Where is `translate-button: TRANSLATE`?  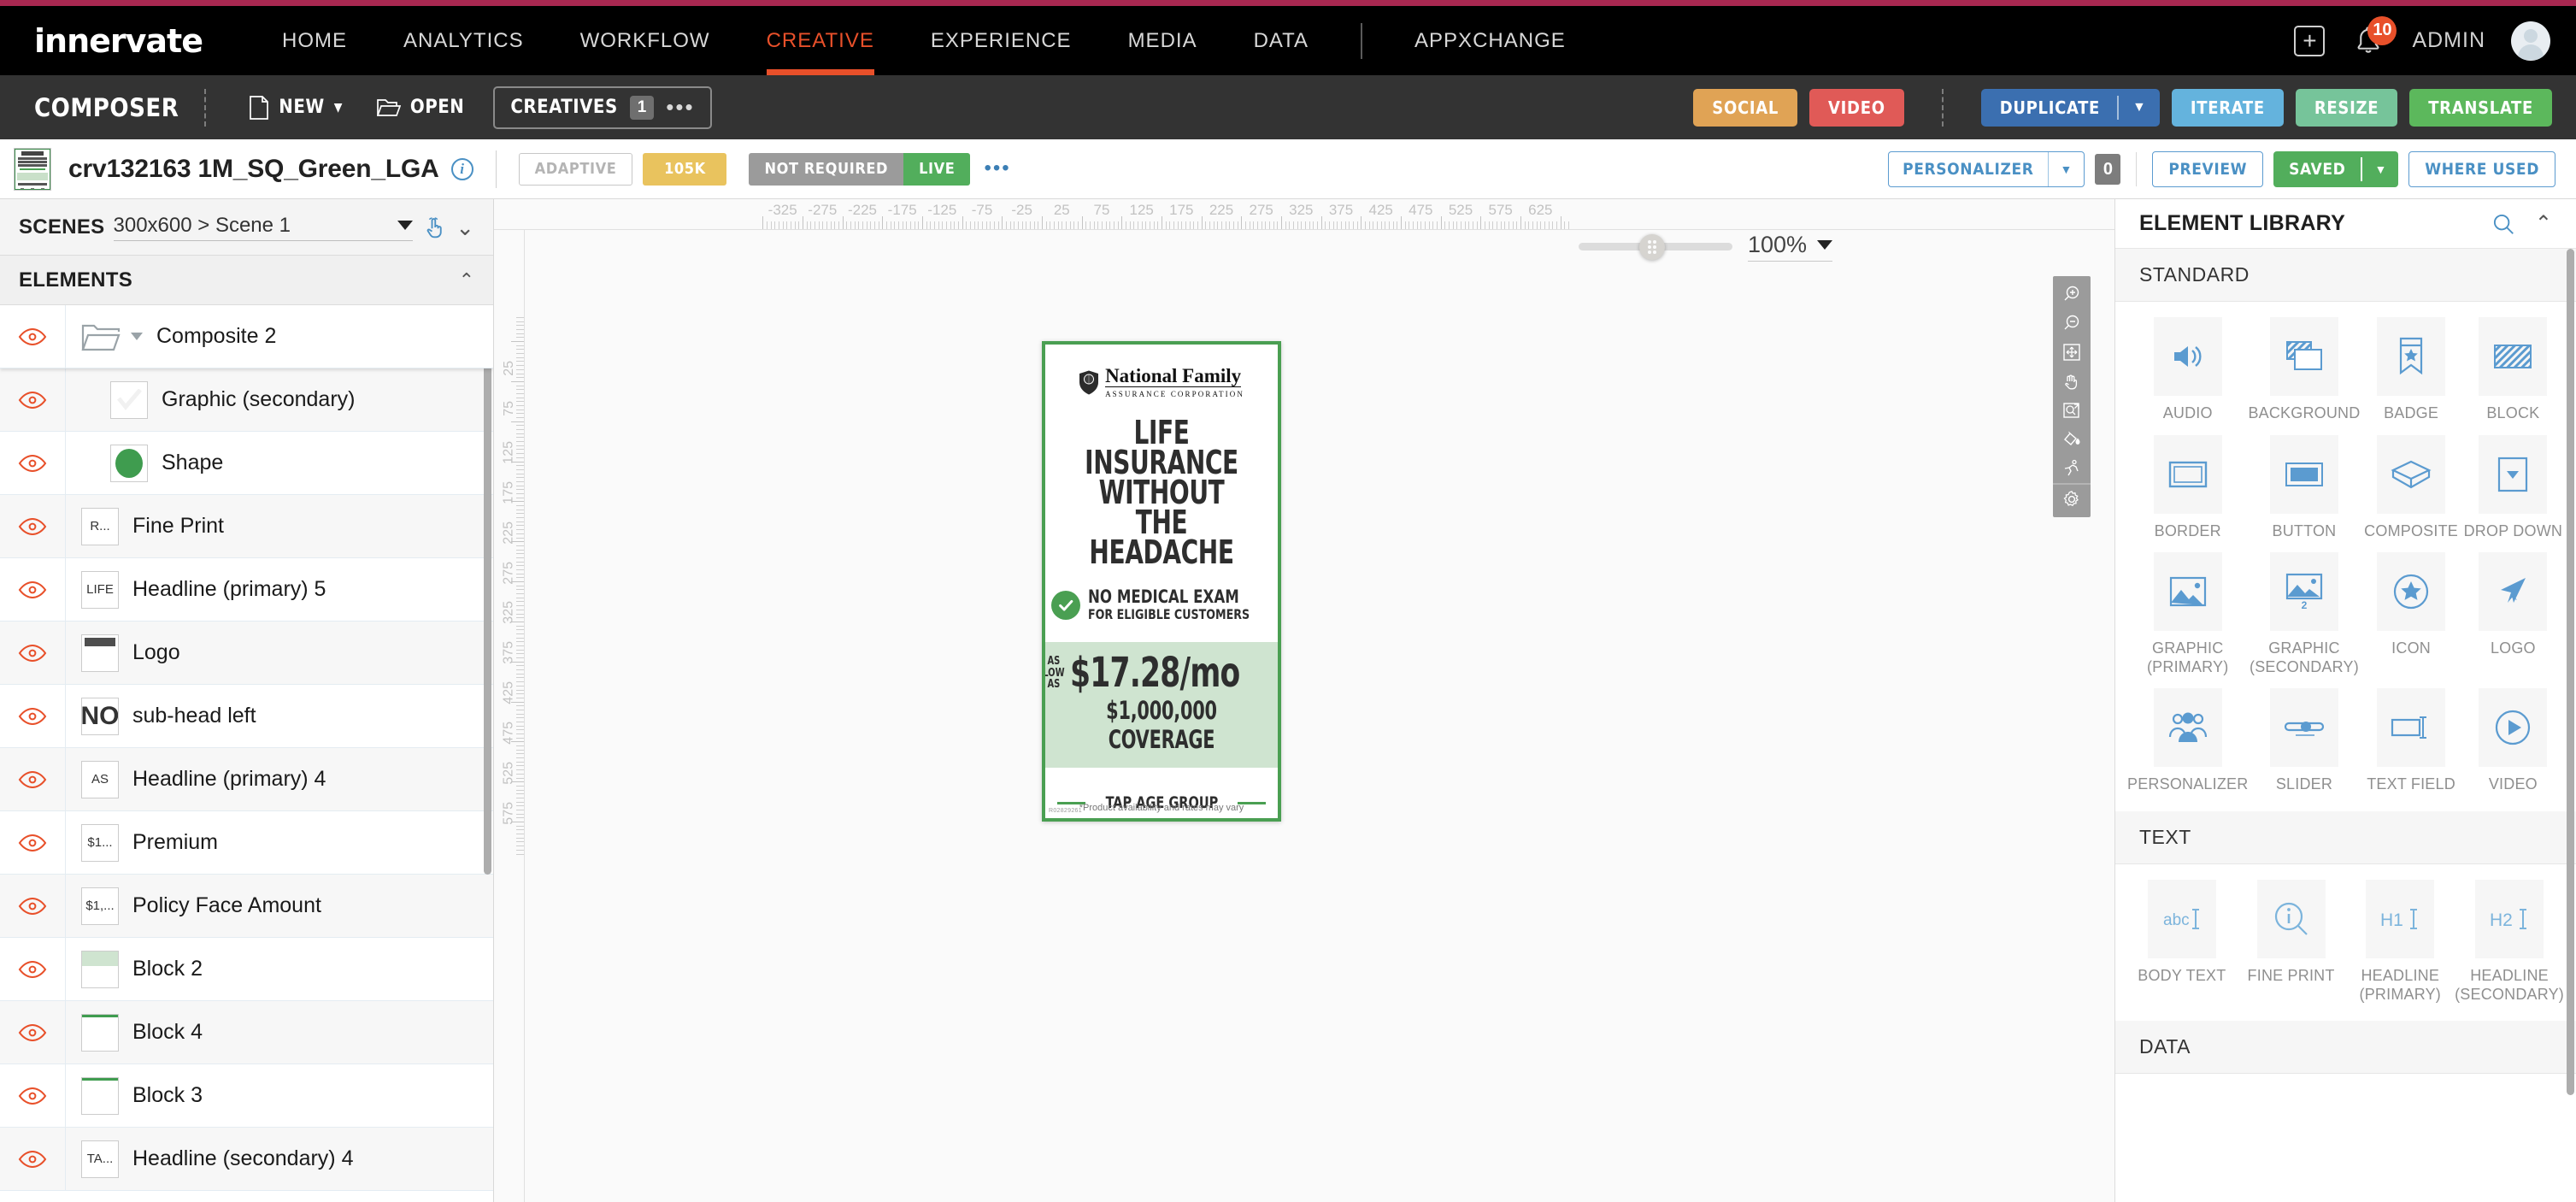
translate-button: TRANSLATE is located at coordinates (2480, 107).